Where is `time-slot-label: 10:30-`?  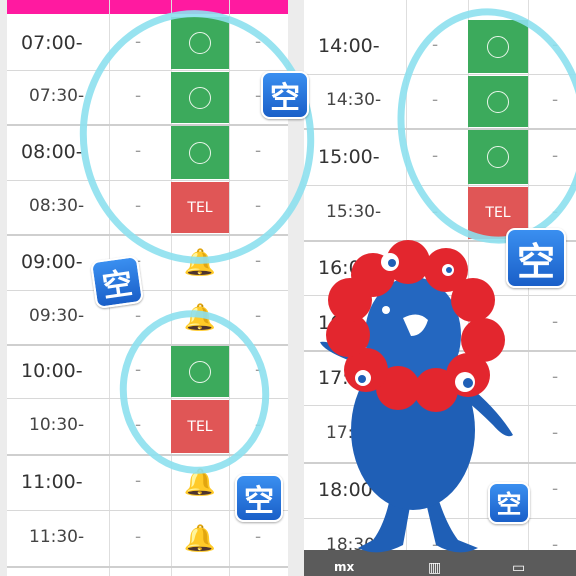
time-slot-label: 10:30- is located at coordinates (57, 425).